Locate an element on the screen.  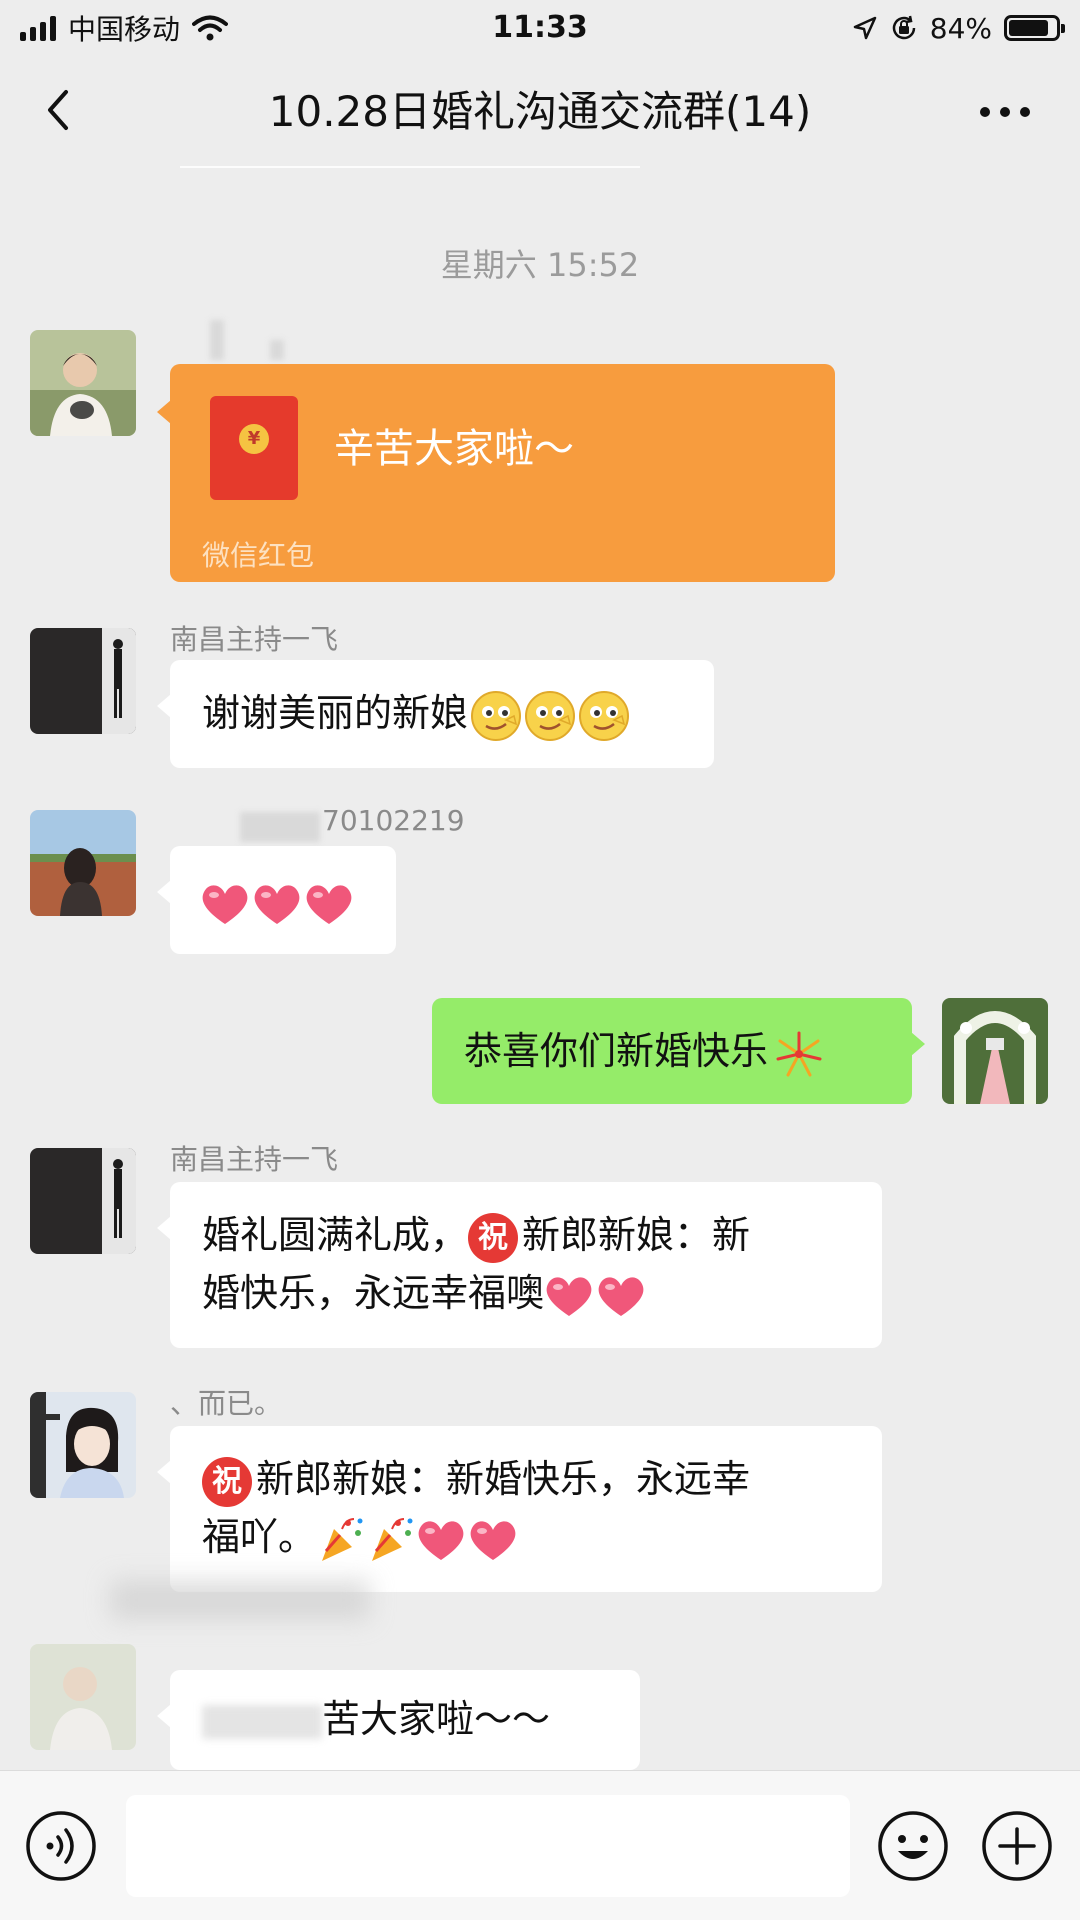
sender-name: 70102219 is located at coordinates (393, 820).